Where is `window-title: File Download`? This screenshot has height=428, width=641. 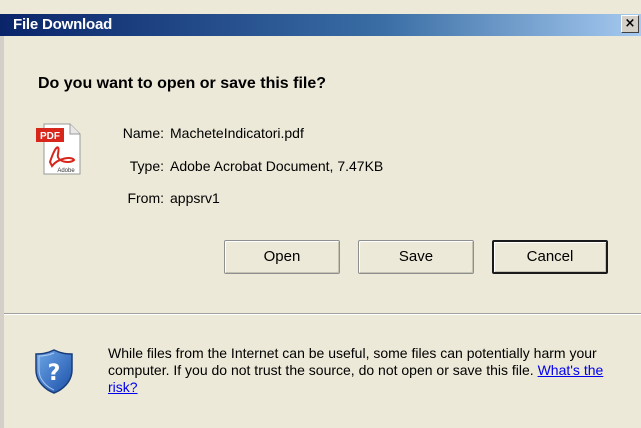 window-title: File Download is located at coordinates (63, 24).